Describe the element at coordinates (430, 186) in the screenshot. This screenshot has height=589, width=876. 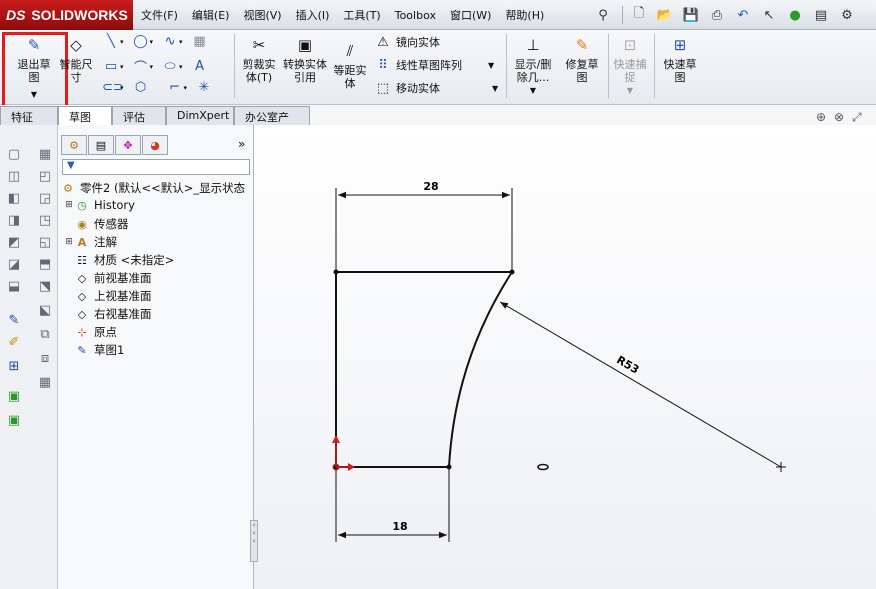
I see `dimension-top-text: 28` at that location.